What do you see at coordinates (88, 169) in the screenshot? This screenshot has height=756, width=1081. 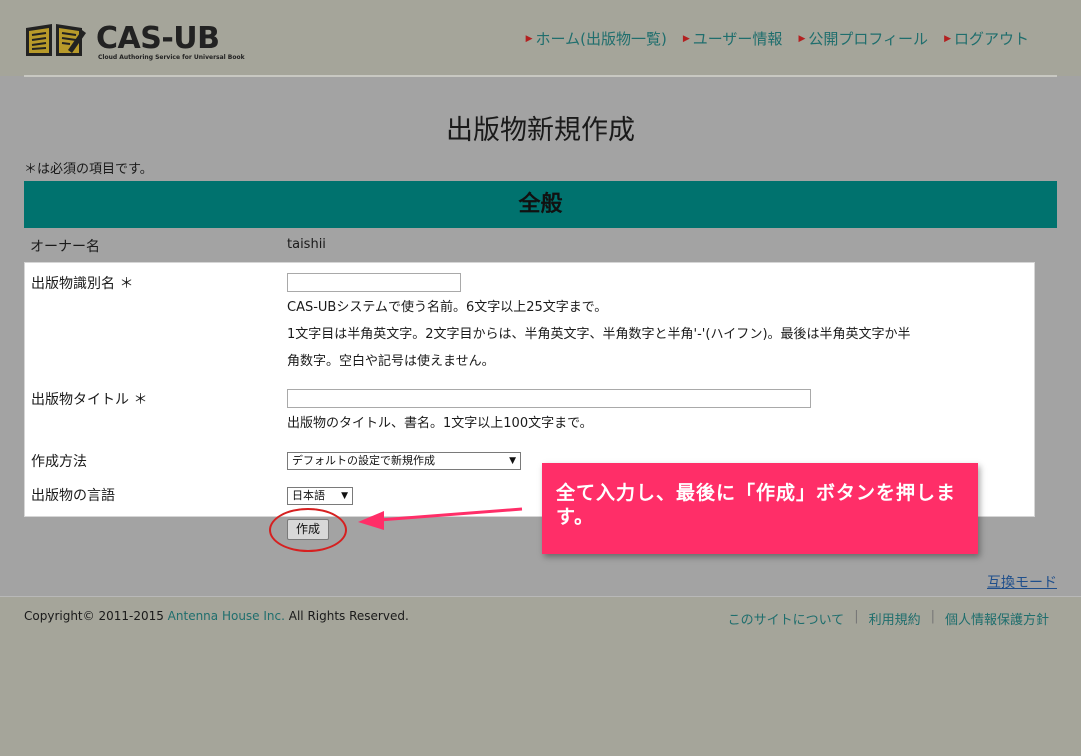 I see `required-note: ＊は必須の項目です。` at bounding box center [88, 169].